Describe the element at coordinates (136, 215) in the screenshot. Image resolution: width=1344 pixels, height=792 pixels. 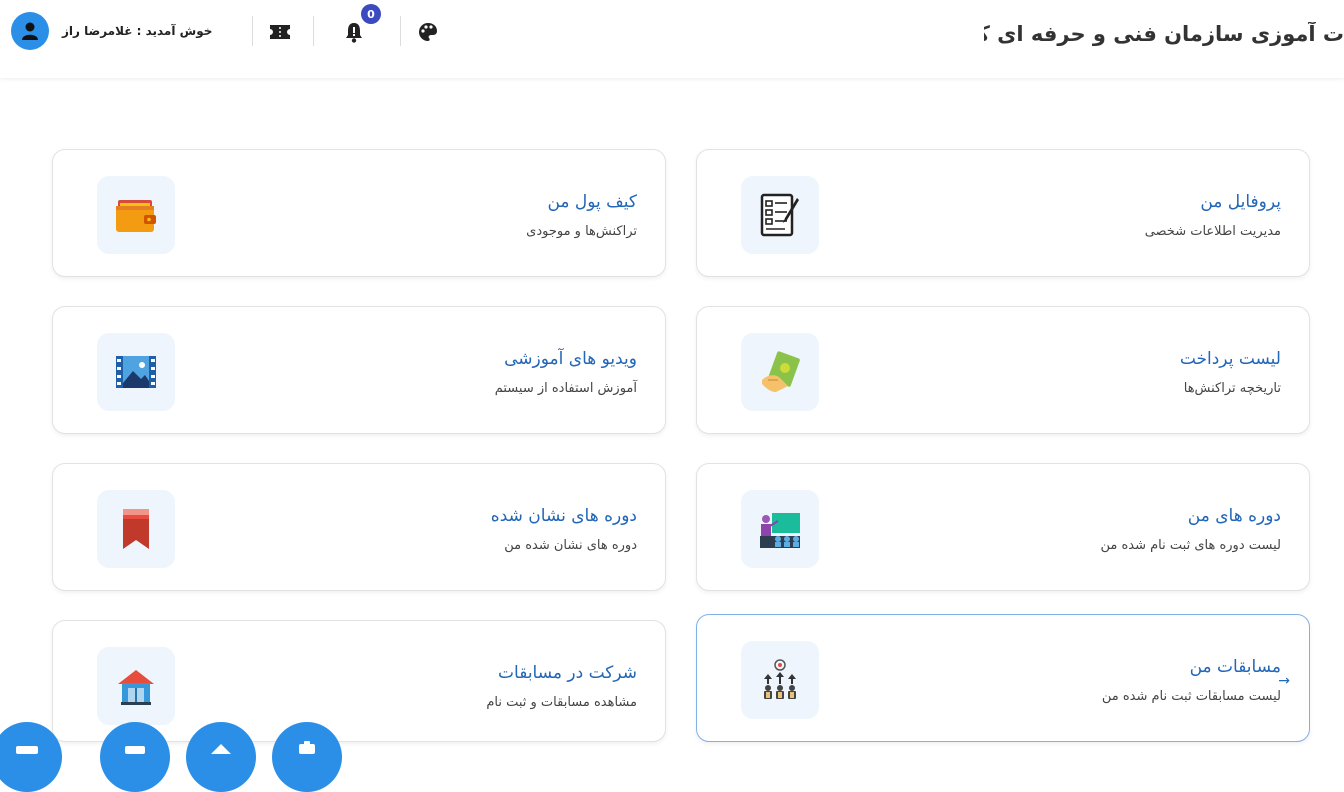
I see `wallet-icon` at that location.